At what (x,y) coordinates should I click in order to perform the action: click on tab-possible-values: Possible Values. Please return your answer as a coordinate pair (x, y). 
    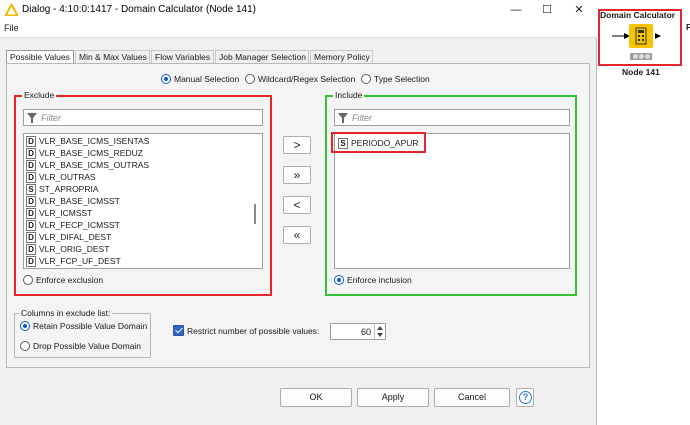
    Looking at the image, I should click on (40, 57).